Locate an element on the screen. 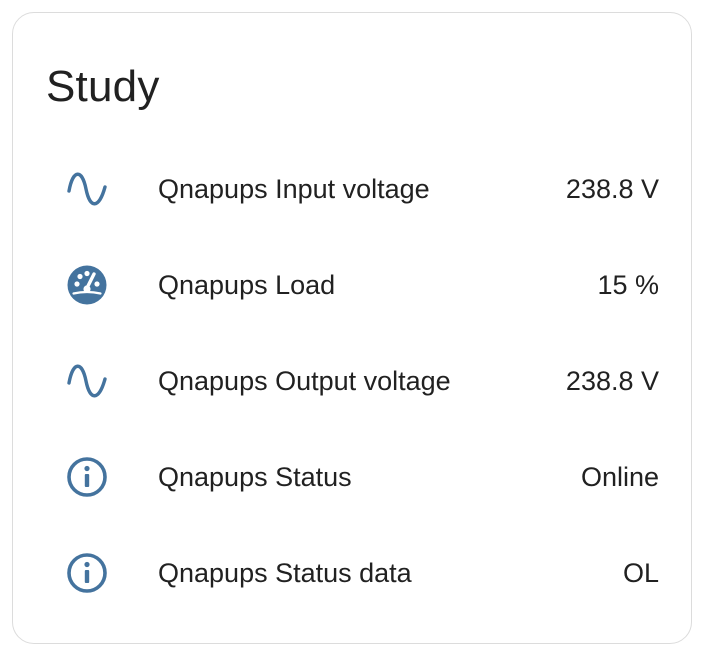 This screenshot has width=704, height=658. entity-row-input-voltage: Qnapups Input voltage 238.8 V is located at coordinates (352, 189).